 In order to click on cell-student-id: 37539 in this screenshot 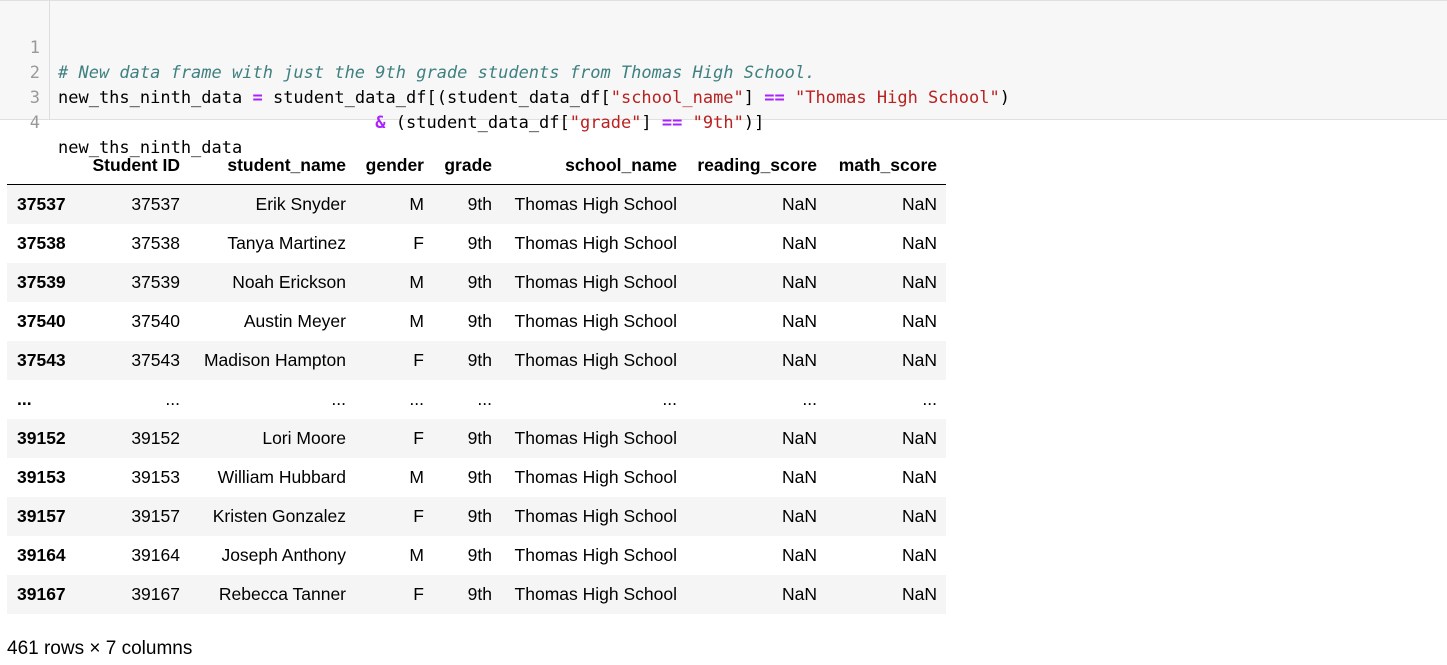, I will do `click(155, 282)`.